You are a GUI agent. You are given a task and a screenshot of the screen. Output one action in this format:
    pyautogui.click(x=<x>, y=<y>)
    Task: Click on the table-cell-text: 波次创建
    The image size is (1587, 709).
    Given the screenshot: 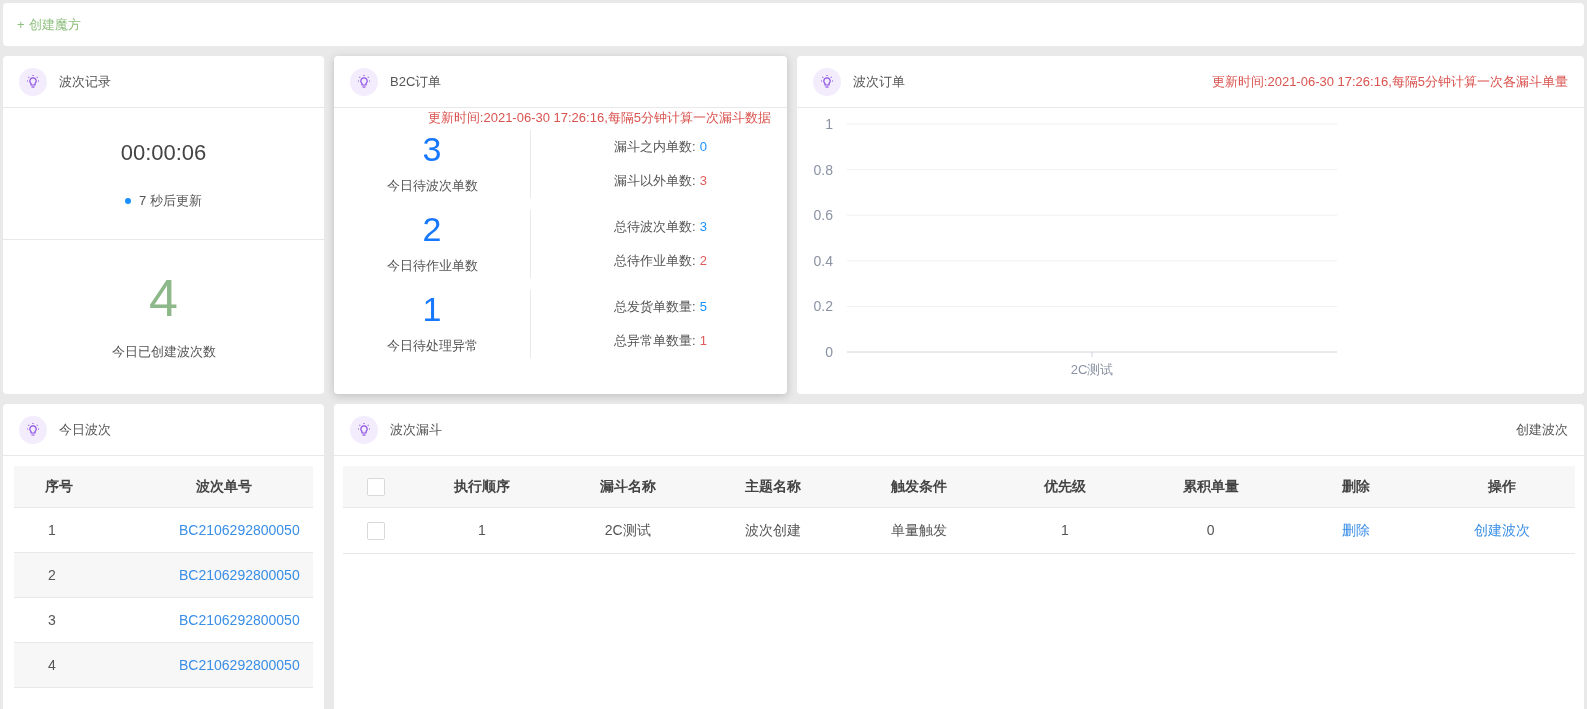 What is the action you would take?
    pyautogui.click(x=773, y=530)
    